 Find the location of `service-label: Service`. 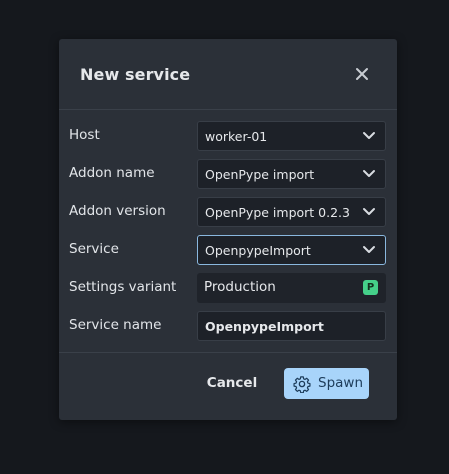

service-label: Service is located at coordinates (94, 249).